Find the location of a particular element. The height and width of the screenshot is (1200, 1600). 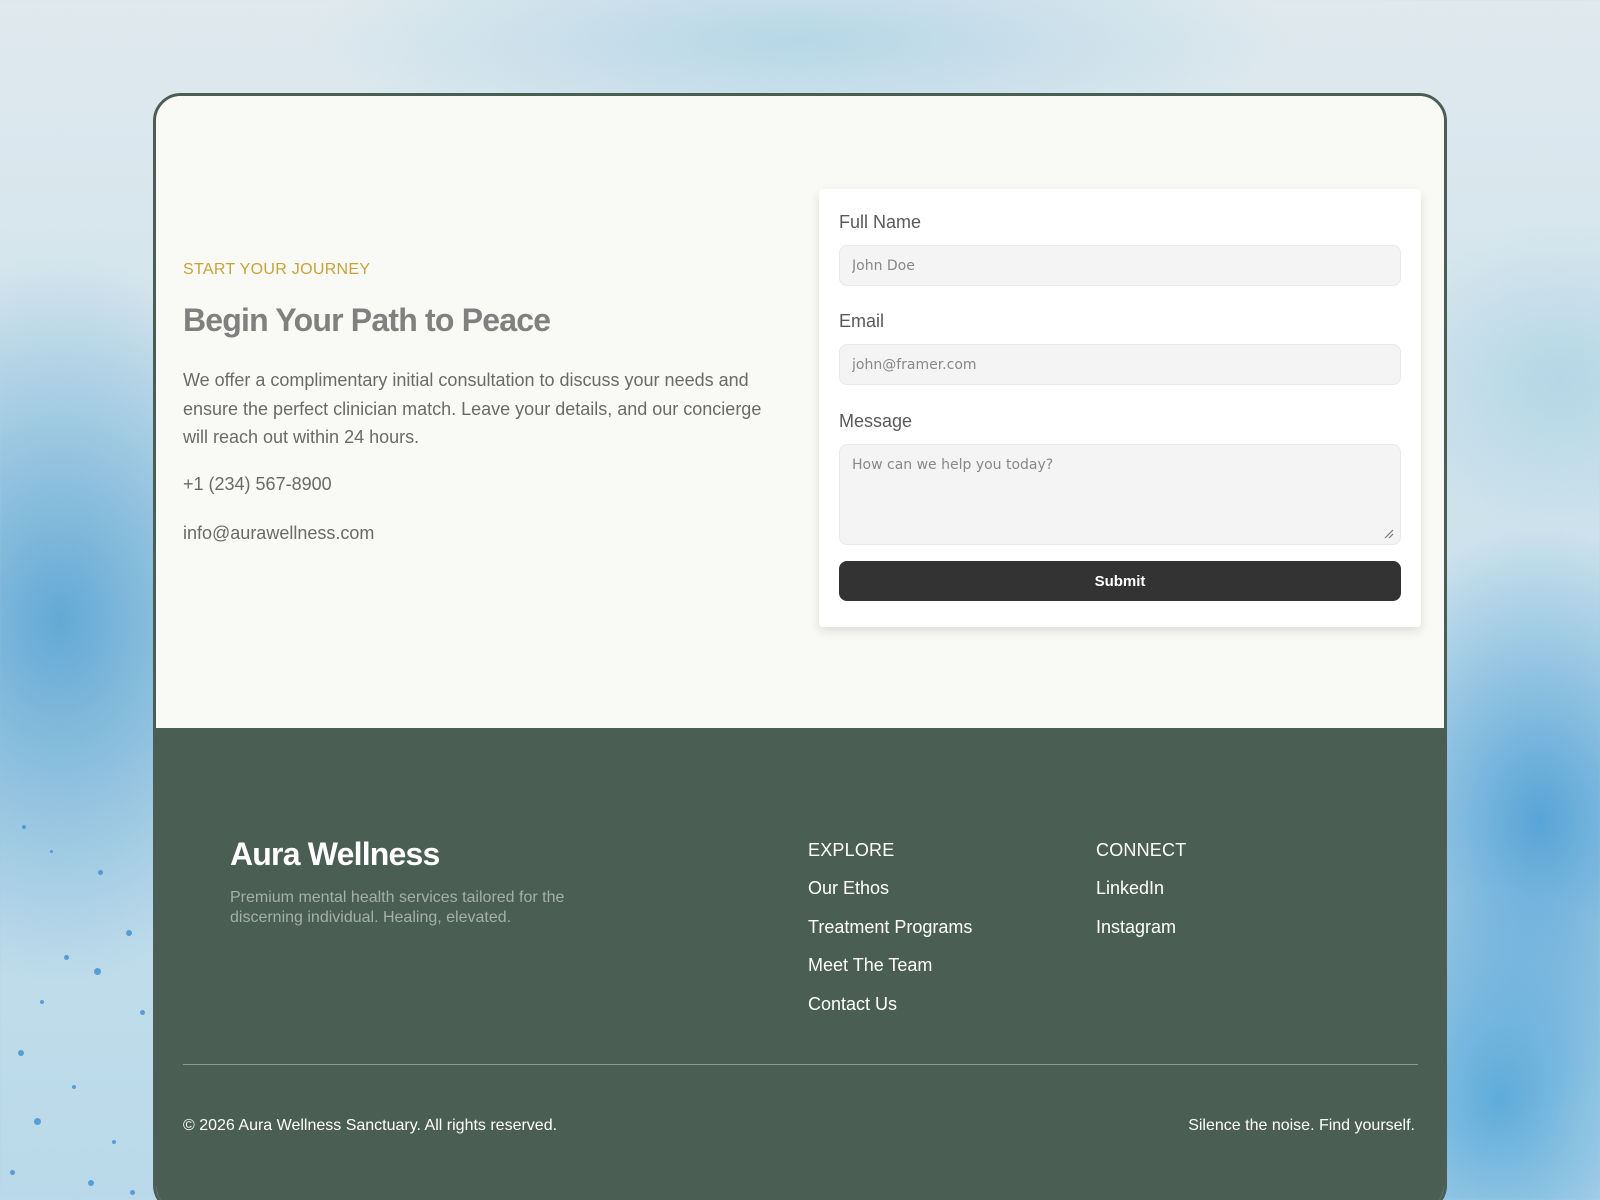

section-eyebrow: START YOUR JOURNEY is located at coordinates (277, 269).